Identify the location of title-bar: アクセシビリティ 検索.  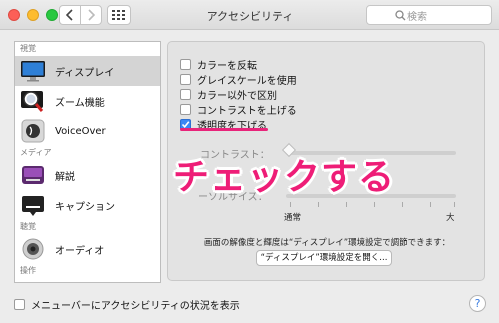
(249, 15).